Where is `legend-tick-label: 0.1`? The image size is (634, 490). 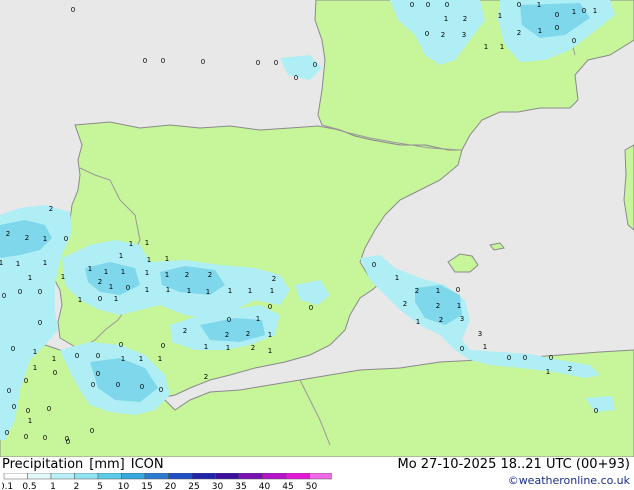
legend-tick-label: 0.1 is located at coordinates (7, 486).